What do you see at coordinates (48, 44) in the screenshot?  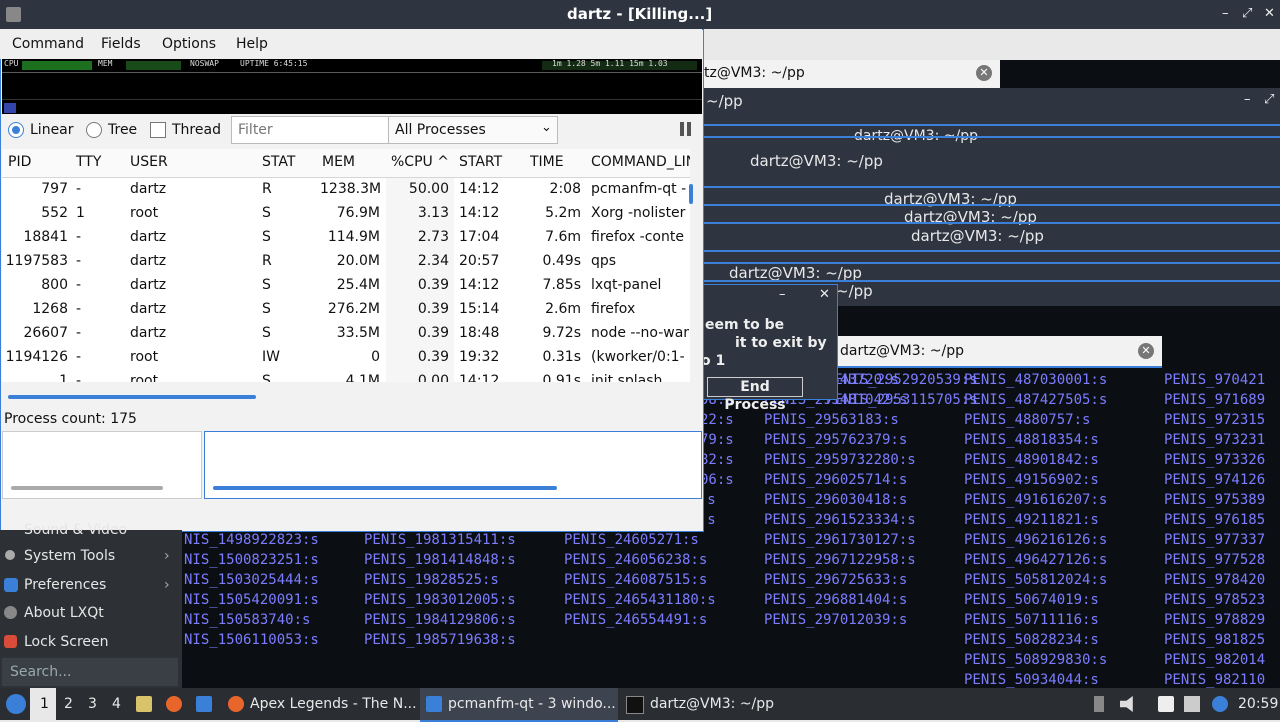 I see `menu-command: Command` at bounding box center [48, 44].